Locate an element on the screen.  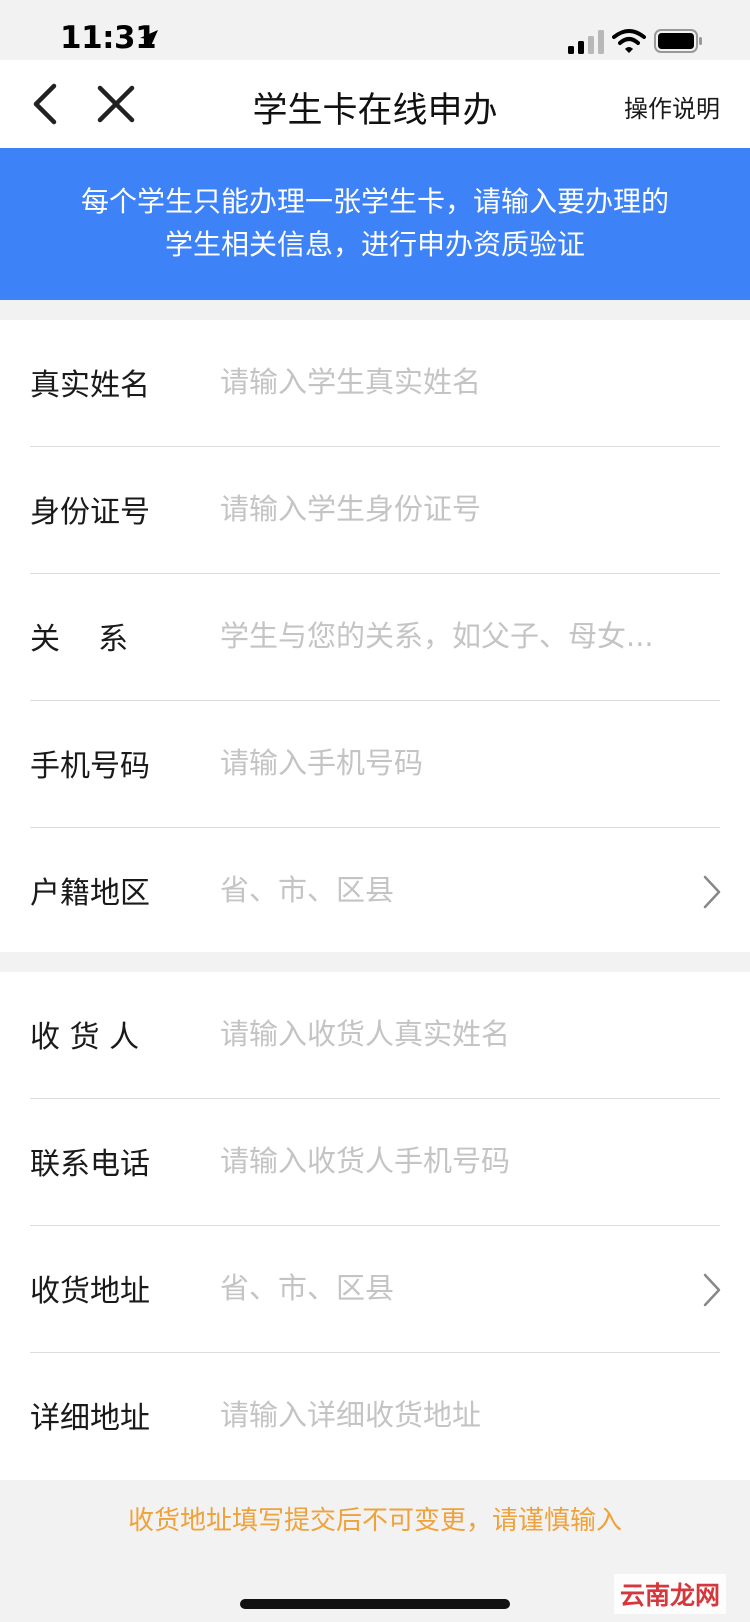
detail-address-input is located at coordinates (455, 1415).